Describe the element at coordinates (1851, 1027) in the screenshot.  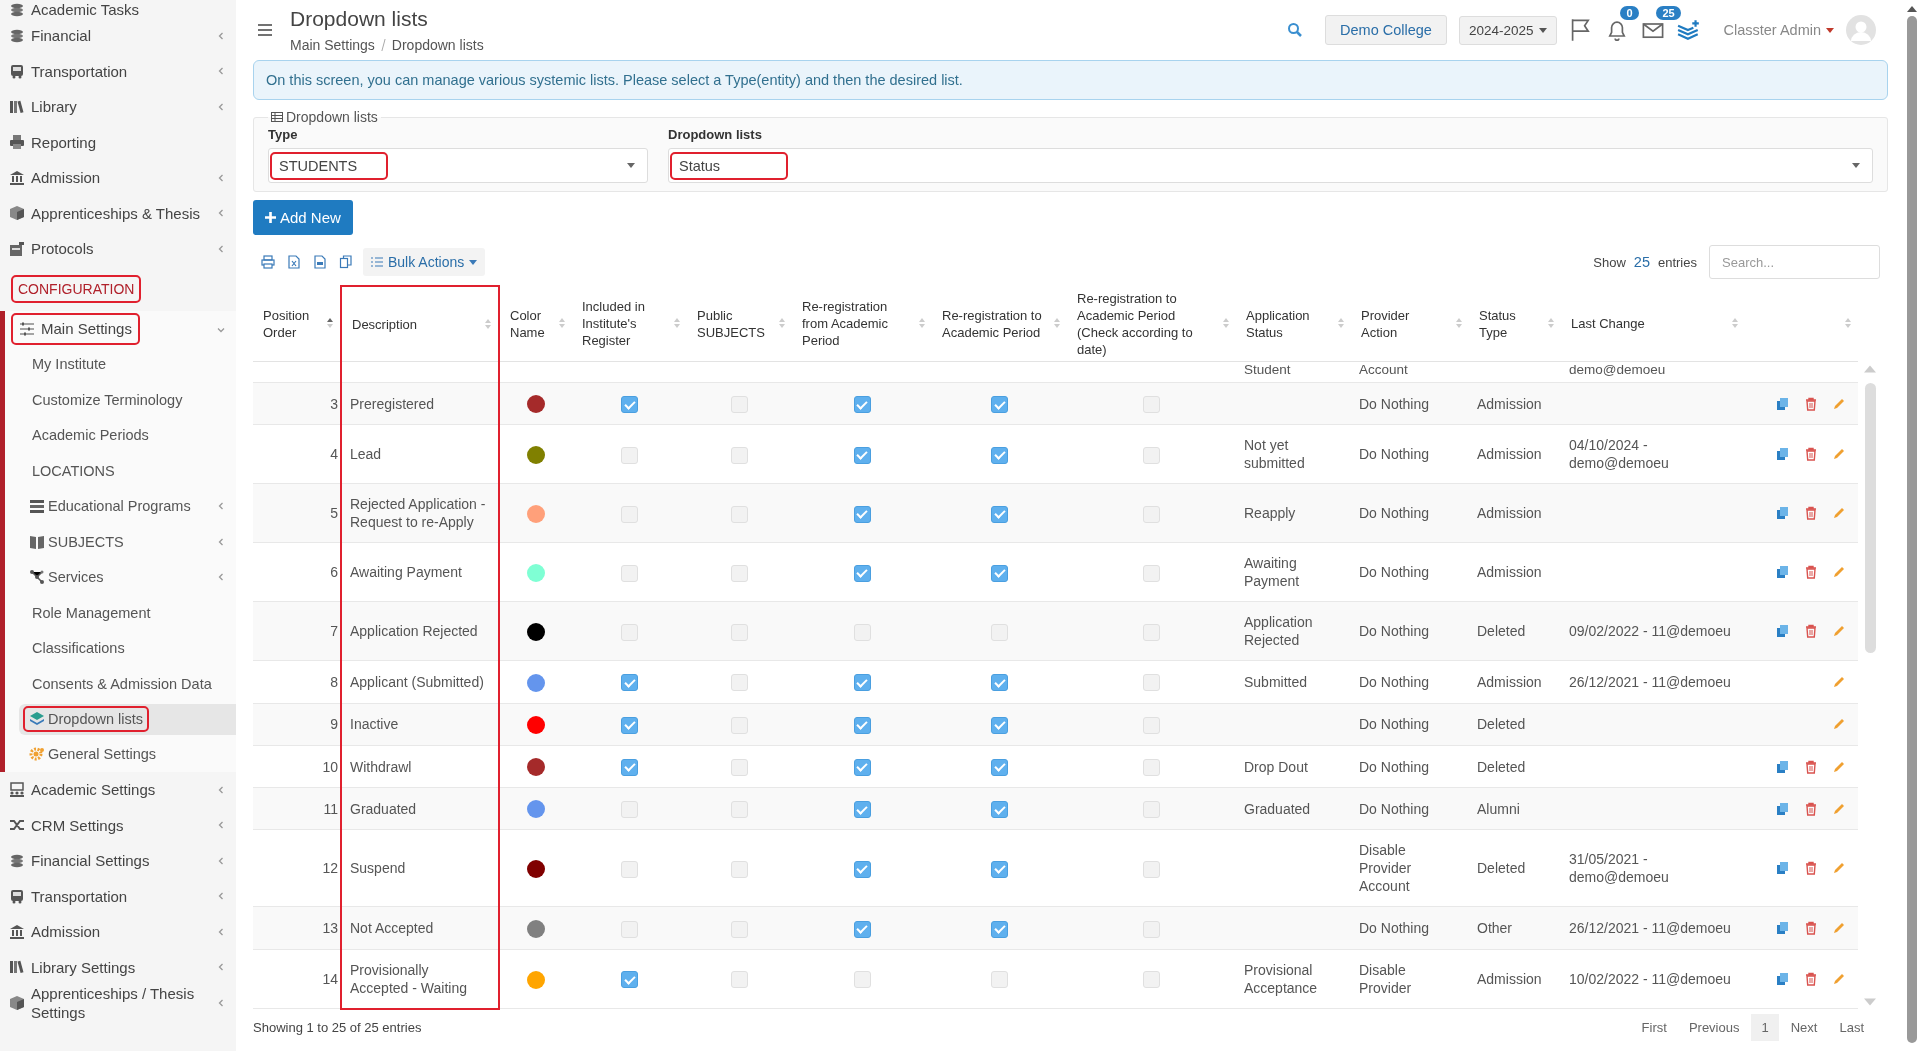
I see `pagination-button: Last` at that location.